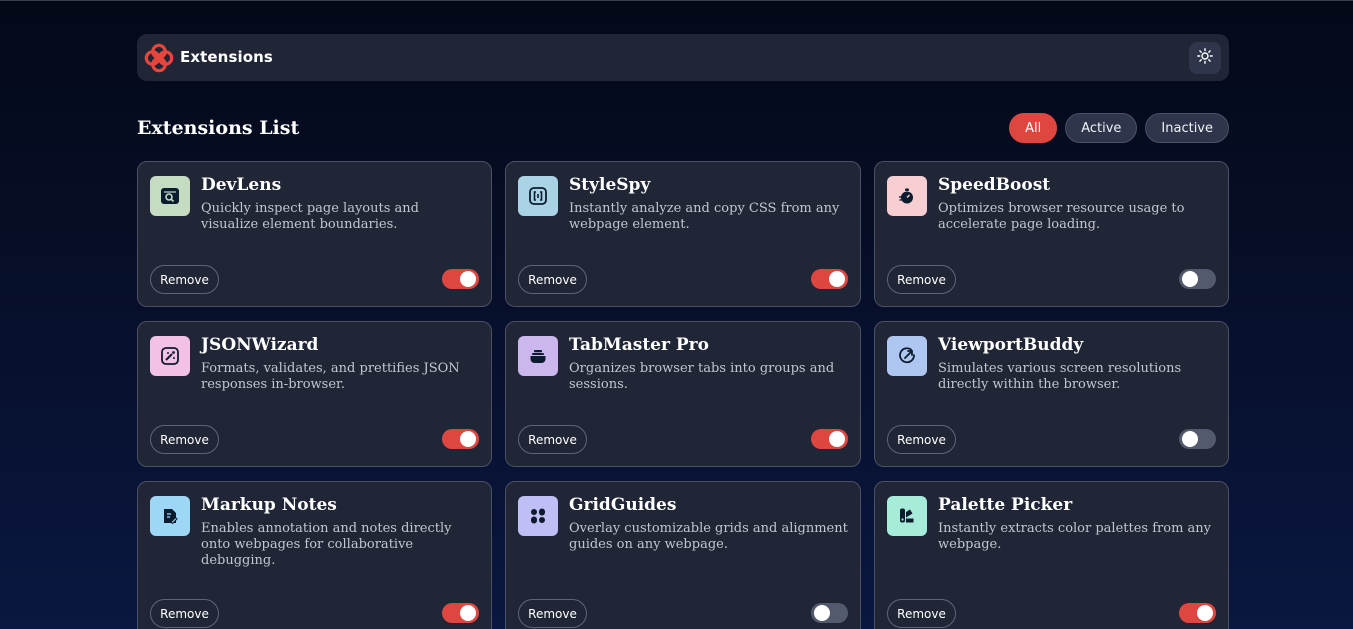  Describe the element at coordinates (260, 345) in the screenshot. I see `extension-name: JSONWizard` at that location.